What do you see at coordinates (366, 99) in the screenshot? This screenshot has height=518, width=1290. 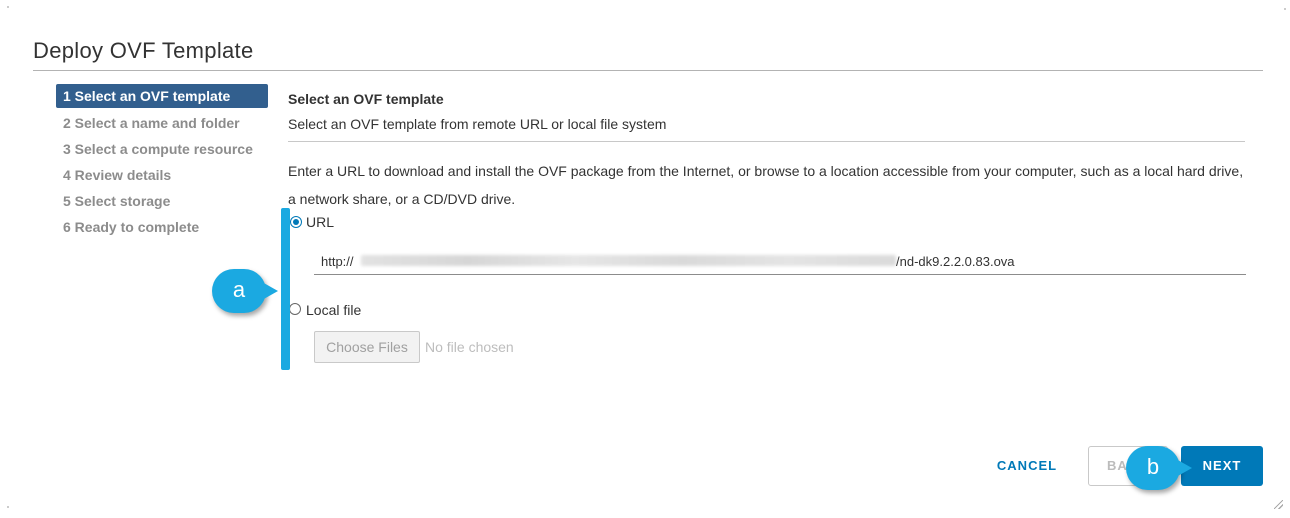 I see `section-title: Select an OVF template` at bounding box center [366, 99].